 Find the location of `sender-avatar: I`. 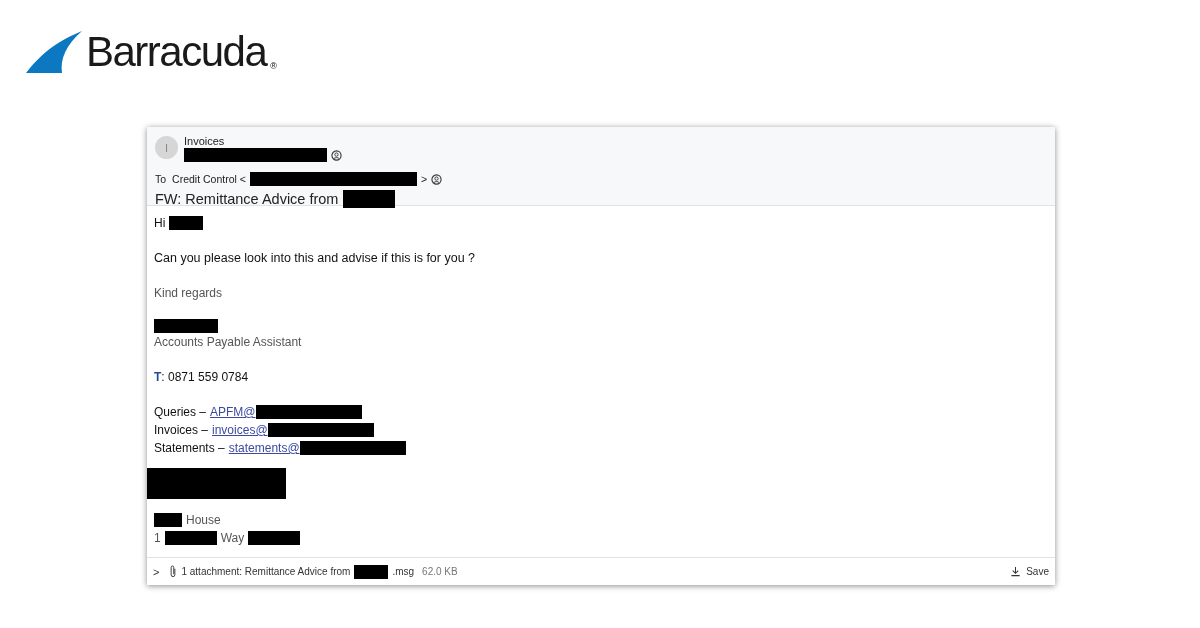

sender-avatar: I is located at coordinates (166, 147).